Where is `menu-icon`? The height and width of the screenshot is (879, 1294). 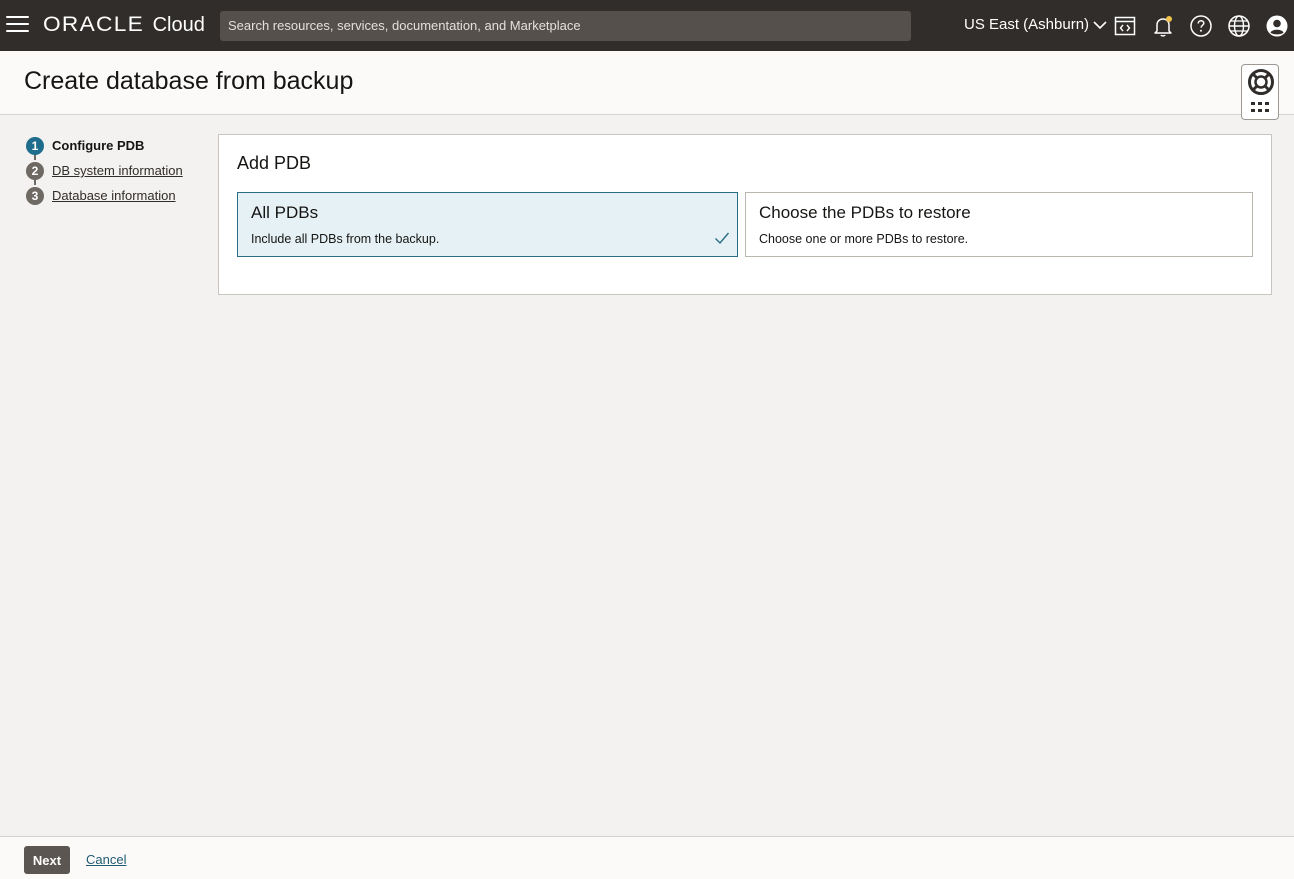
menu-icon is located at coordinates (17, 25).